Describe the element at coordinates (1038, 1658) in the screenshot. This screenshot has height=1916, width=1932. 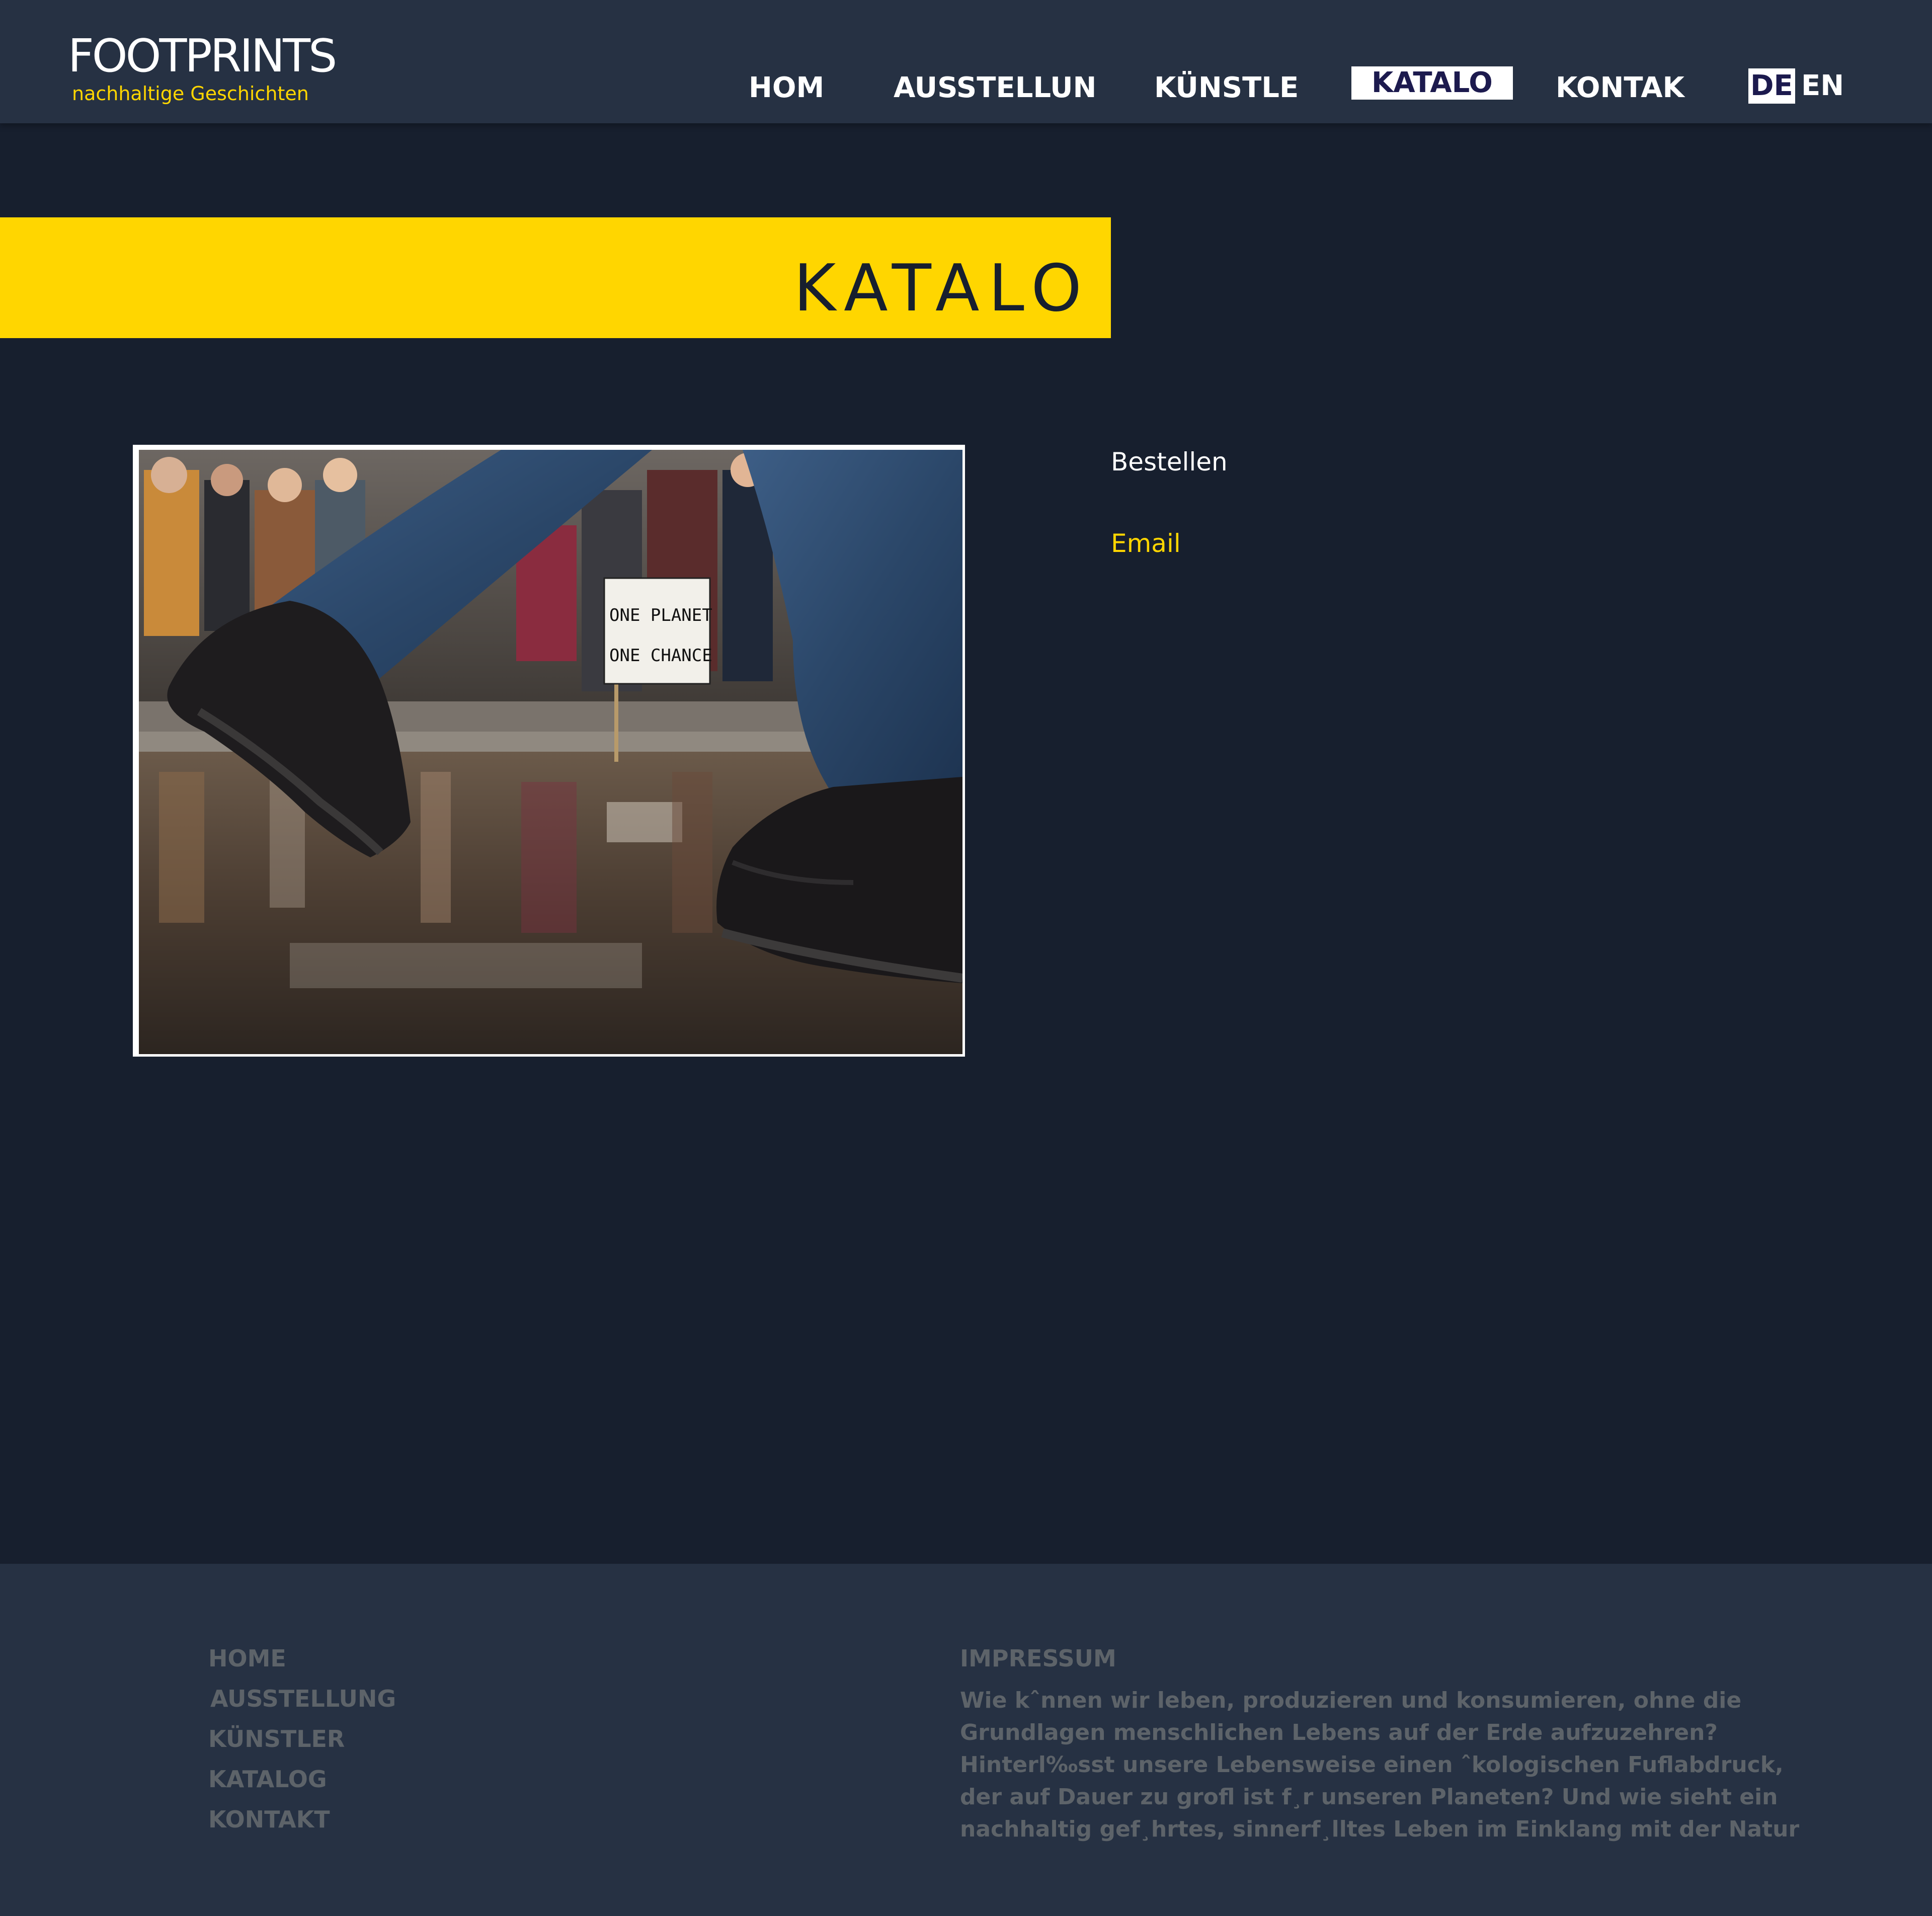
I see `impressum-heading: IMPRESSUM` at that location.